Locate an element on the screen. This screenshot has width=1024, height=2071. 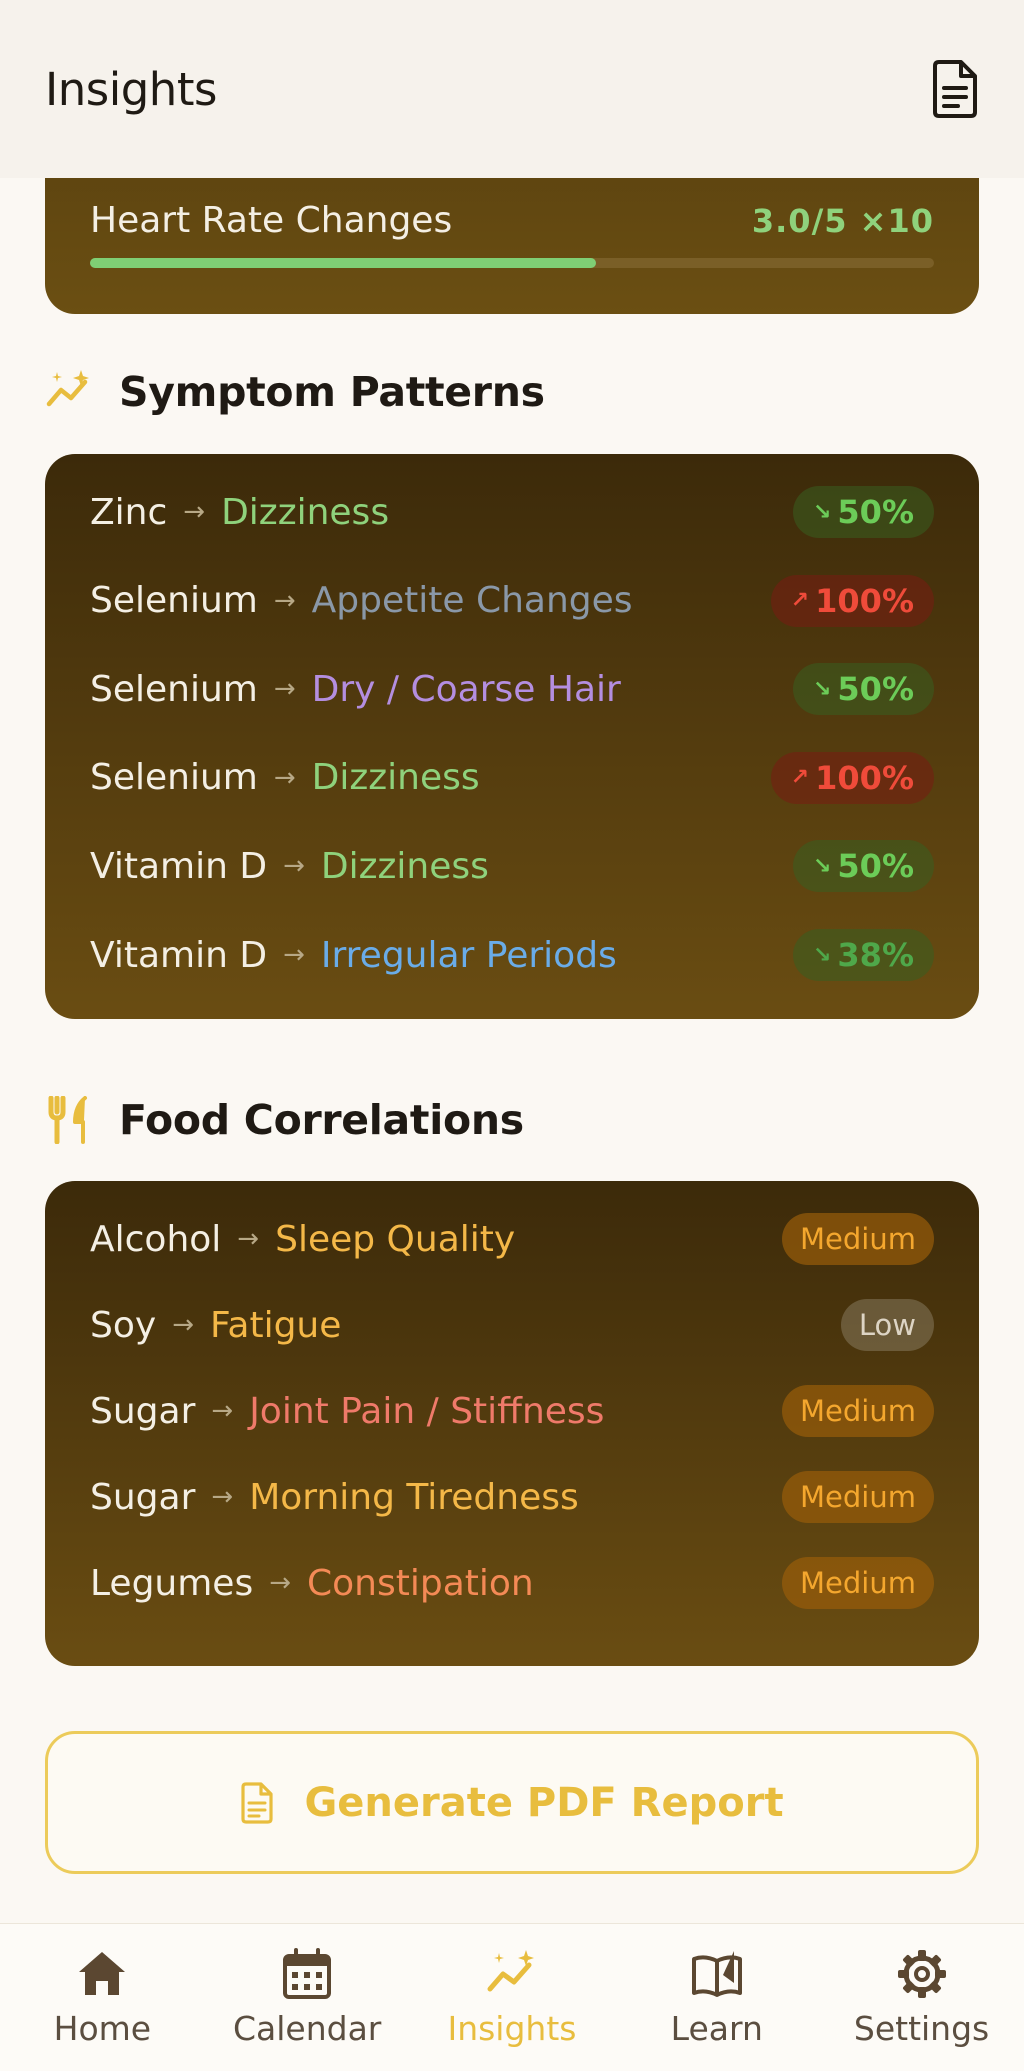
book-icon is located at coordinates (716, 1974).